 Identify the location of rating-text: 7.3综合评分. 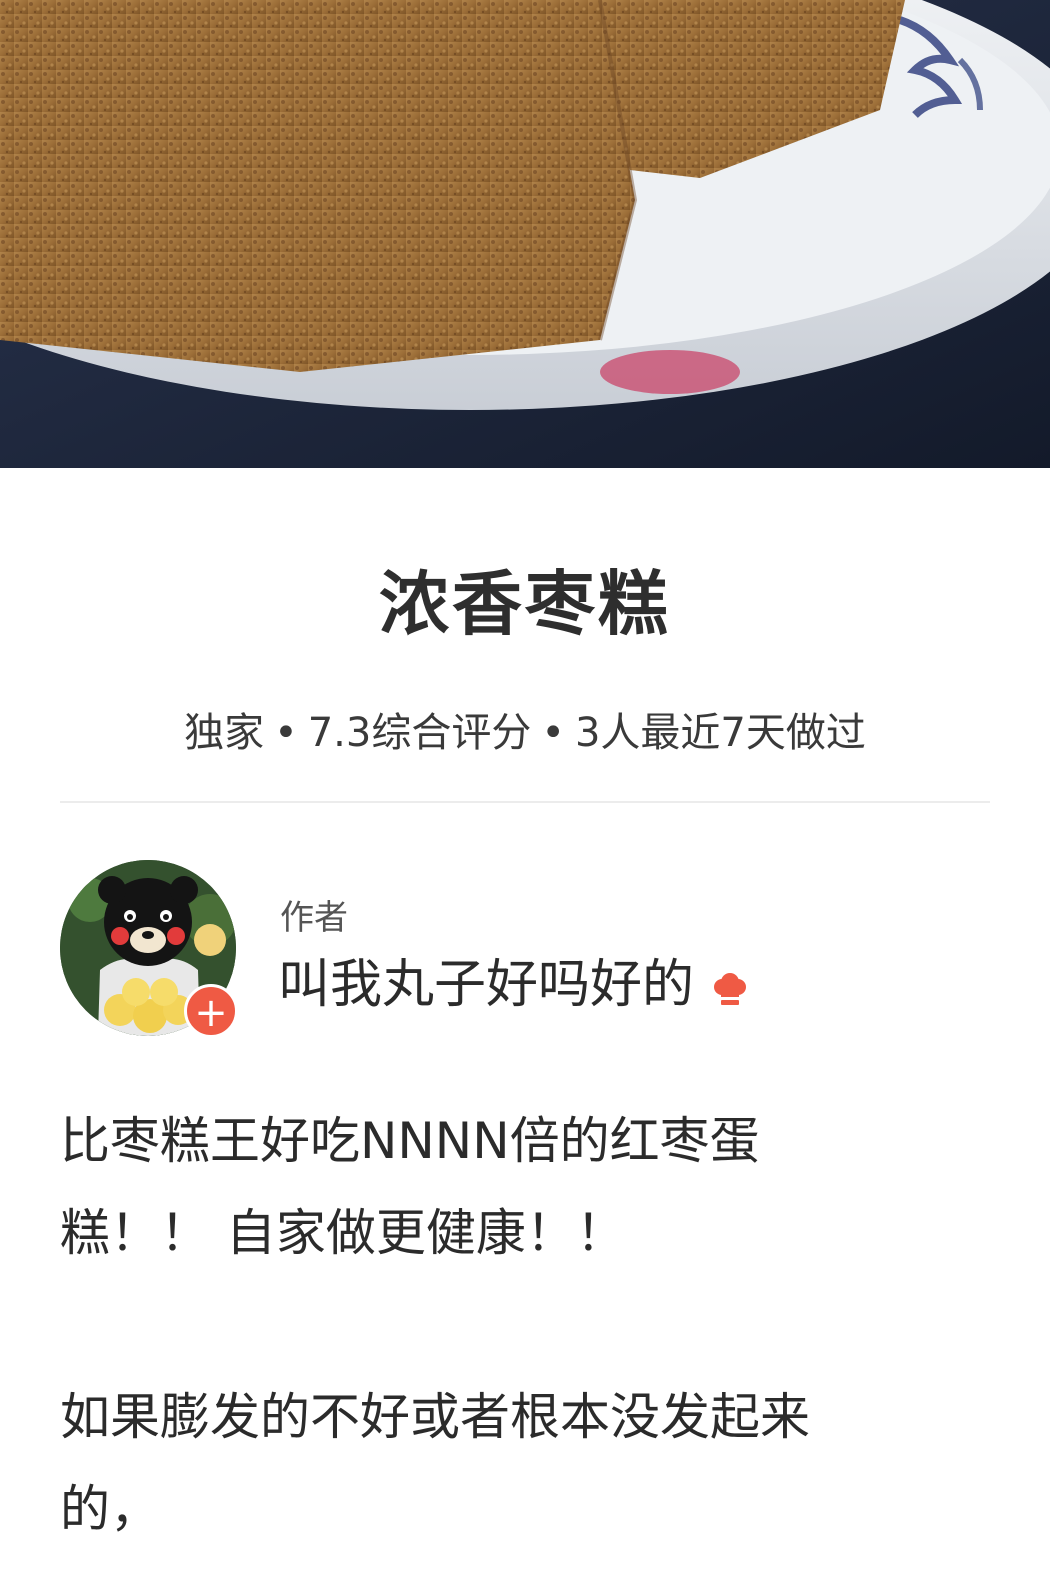
(419, 733).